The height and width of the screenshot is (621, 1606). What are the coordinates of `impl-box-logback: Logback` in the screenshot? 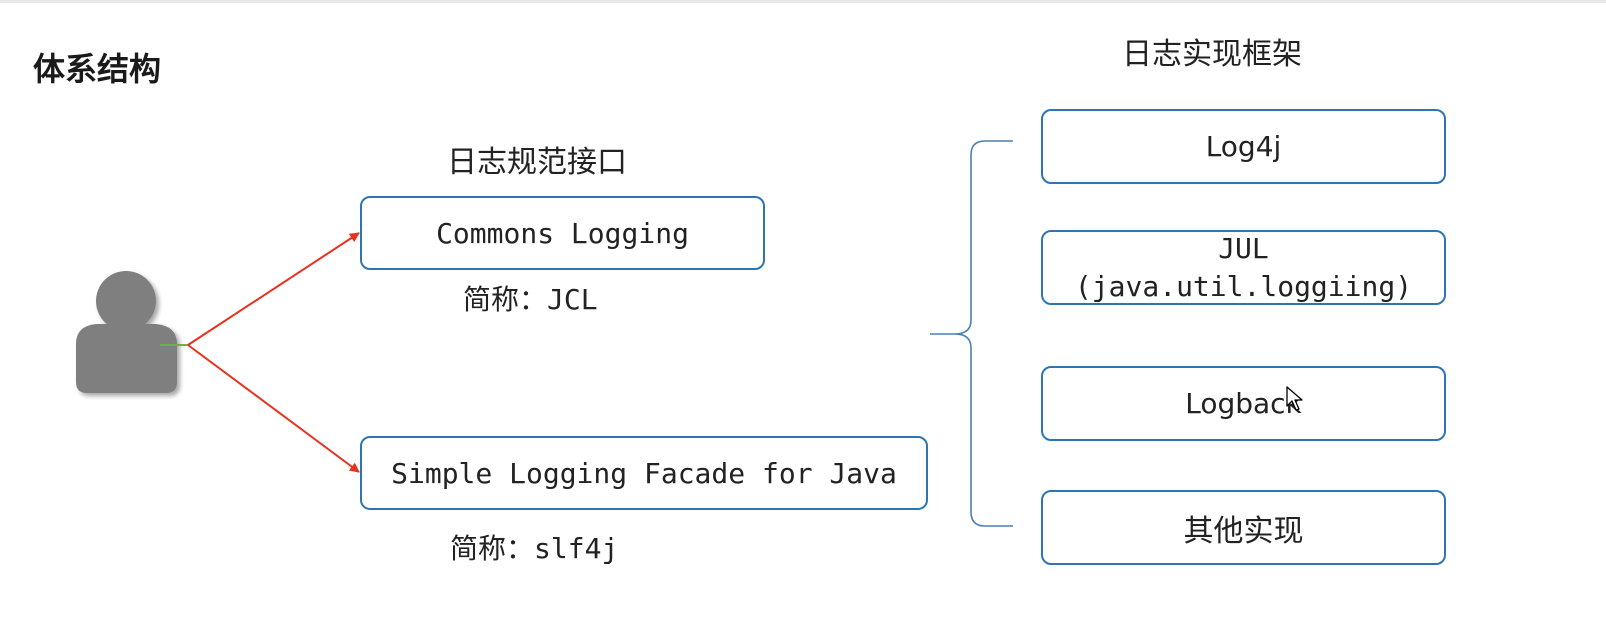 It's located at (1243, 403).